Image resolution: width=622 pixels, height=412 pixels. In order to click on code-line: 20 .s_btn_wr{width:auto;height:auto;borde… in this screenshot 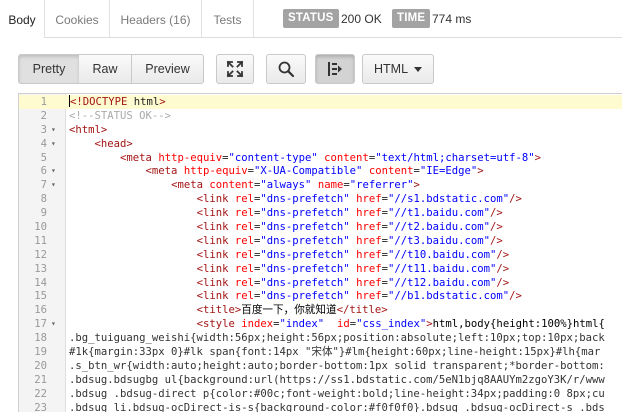, I will do `click(320, 366)`.